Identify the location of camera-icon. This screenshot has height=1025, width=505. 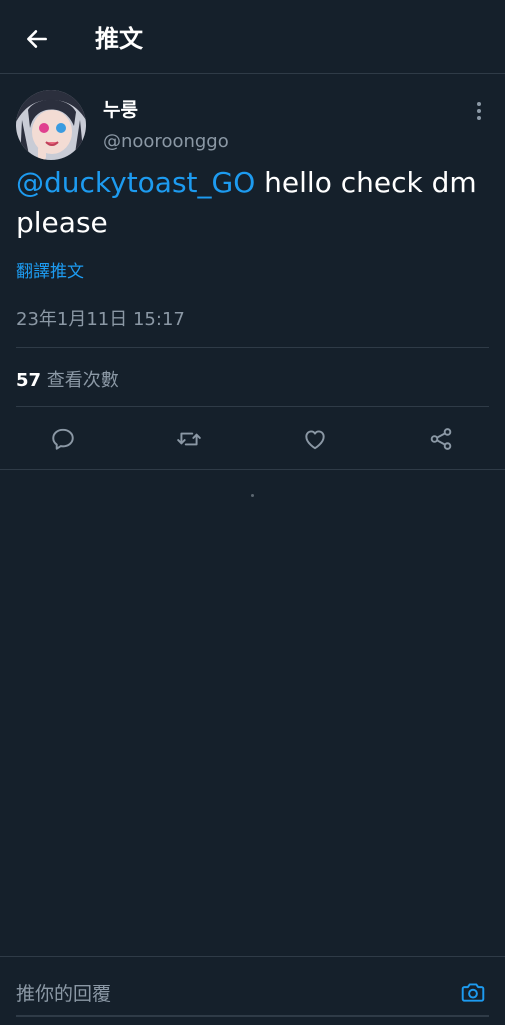
(473, 992).